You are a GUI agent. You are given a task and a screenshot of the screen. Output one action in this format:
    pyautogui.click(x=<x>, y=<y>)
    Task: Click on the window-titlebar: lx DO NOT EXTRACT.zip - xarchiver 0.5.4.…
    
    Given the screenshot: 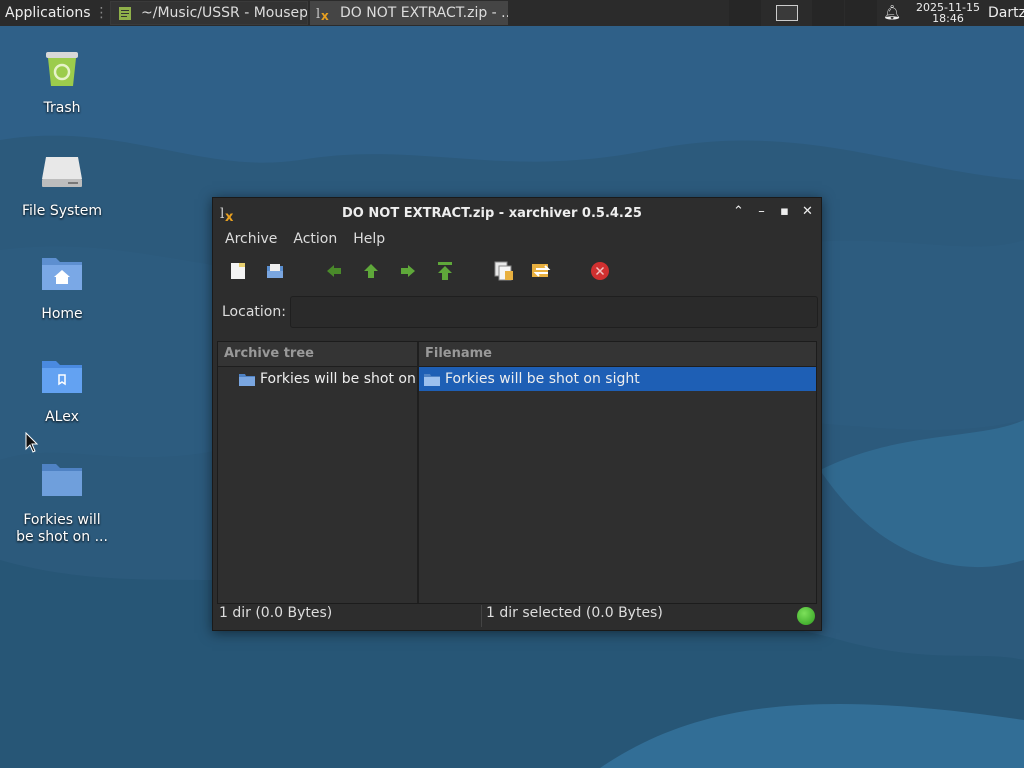 What is the action you would take?
    pyautogui.click(x=517, y=213)
    